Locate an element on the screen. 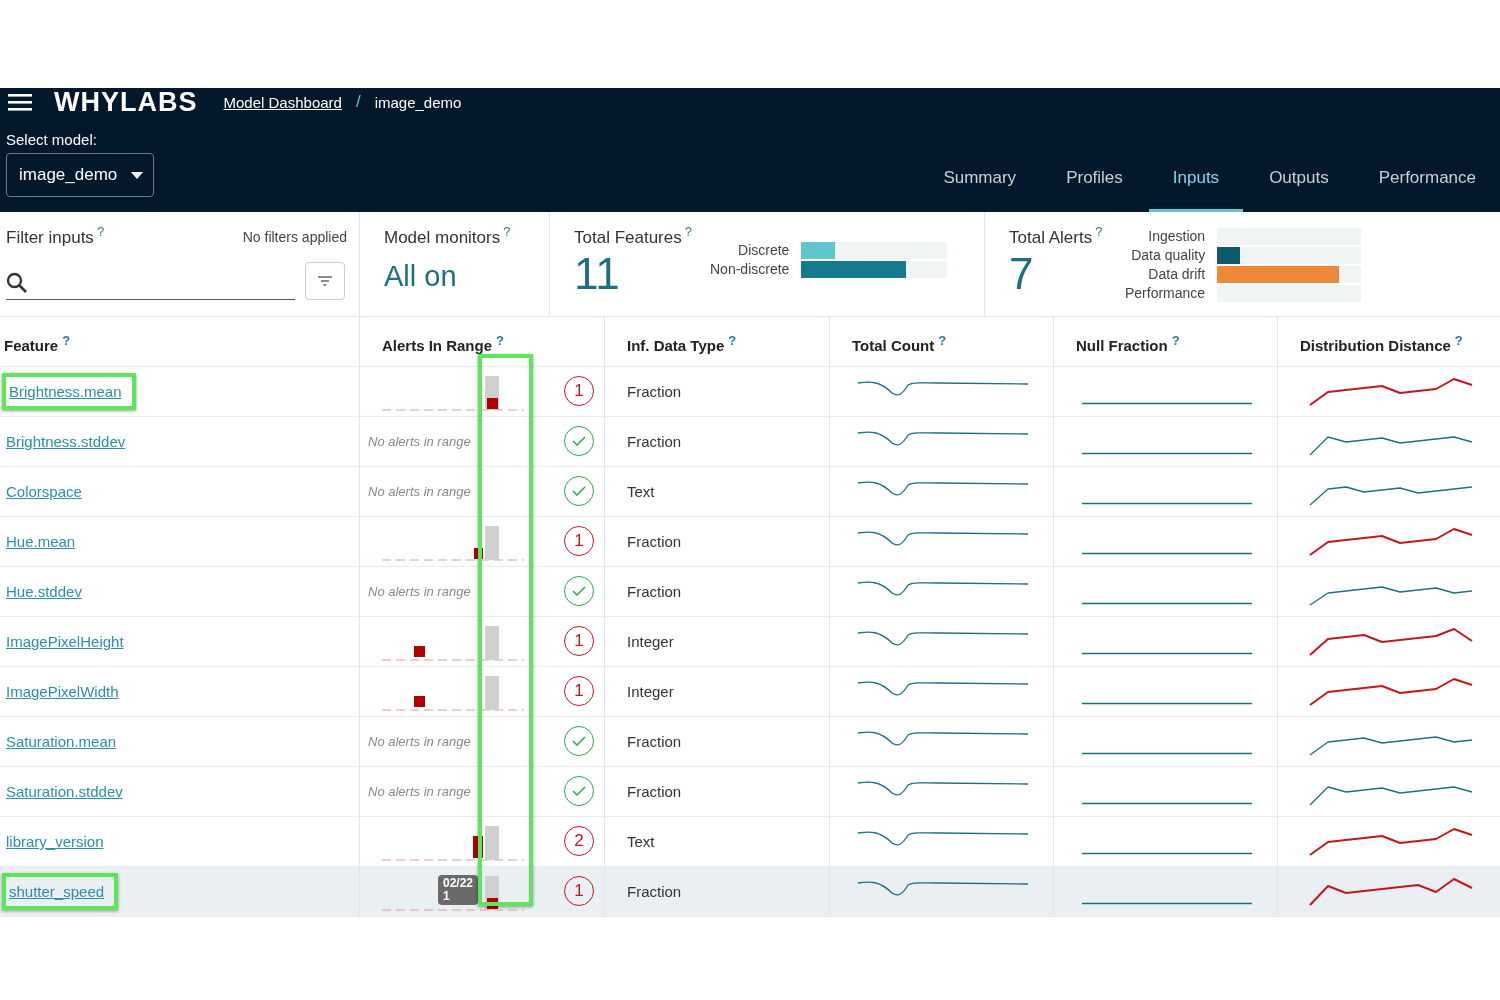  table-row: ImagePixelHeight 1 Integer is located at coordinates (750, 642).